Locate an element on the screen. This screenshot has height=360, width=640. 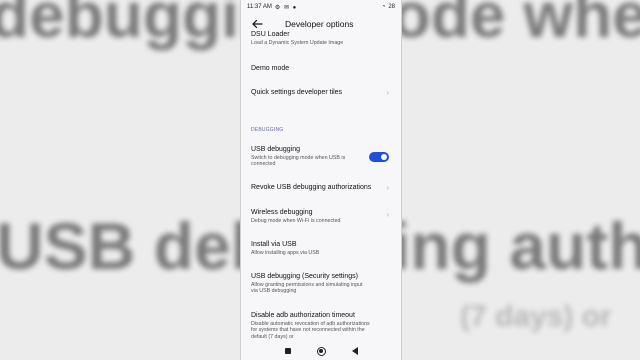
list-item-revoke-authorizations: Revoke USB debugging authorizations › is located at coordinates (321, 187).